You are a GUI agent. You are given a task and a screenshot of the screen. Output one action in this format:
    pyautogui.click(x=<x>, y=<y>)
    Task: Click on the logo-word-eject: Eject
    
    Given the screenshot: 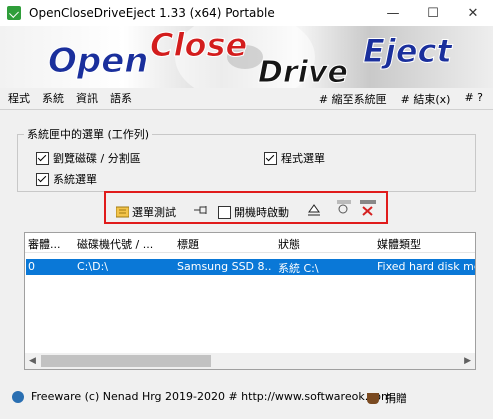 What is the action you would take?
    pyautogui.click(x=408, y=51)
    